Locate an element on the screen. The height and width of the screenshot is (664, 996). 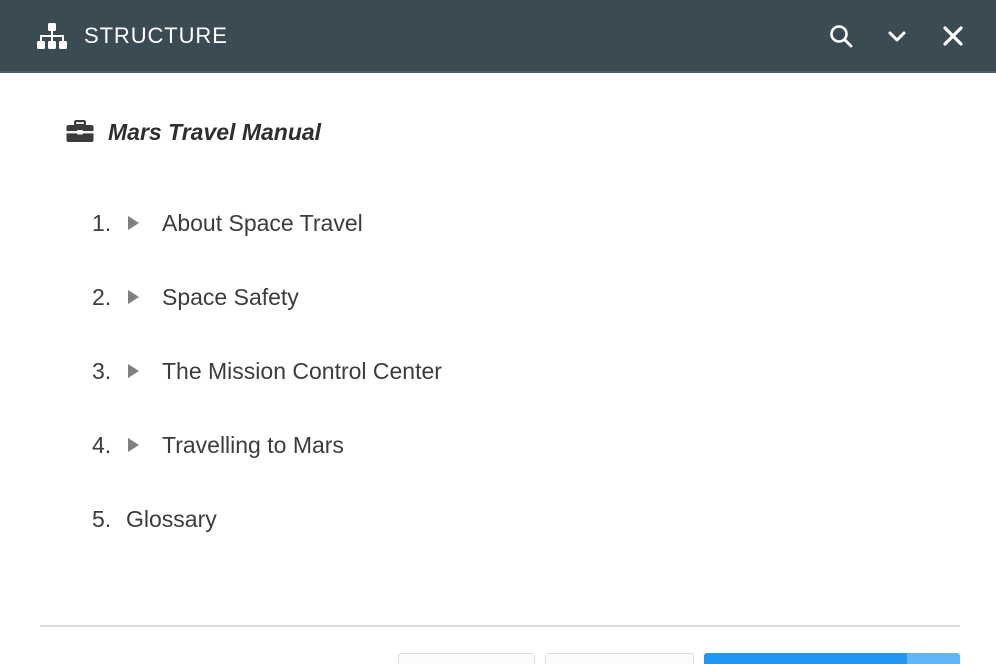
topic-number: 4. is located at coordinates (102, 444).